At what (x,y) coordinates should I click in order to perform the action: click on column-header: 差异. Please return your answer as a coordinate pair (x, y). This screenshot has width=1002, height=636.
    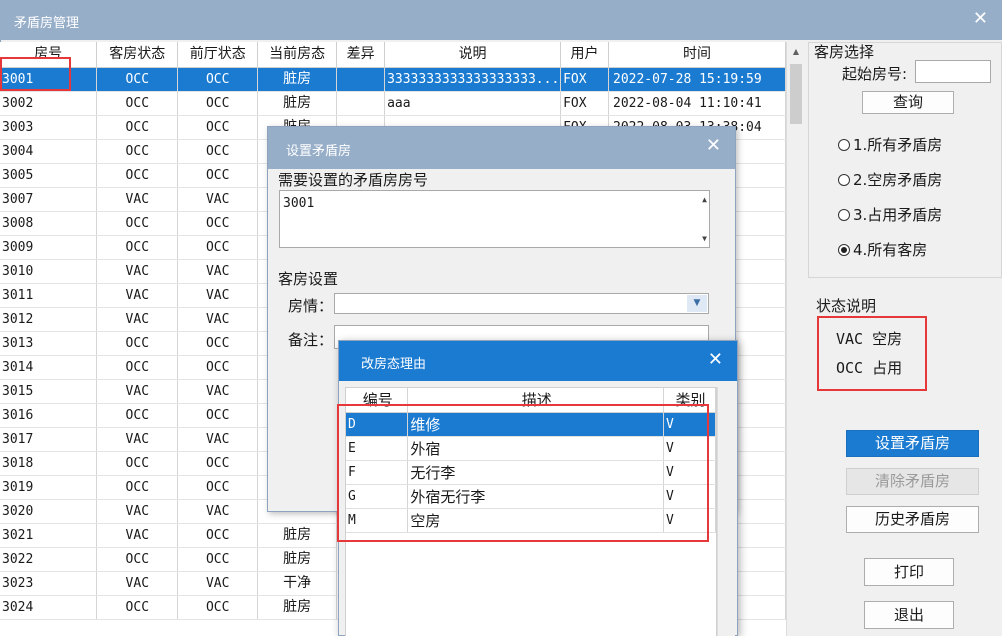
    Looking at the image, I should click on (361, 55).